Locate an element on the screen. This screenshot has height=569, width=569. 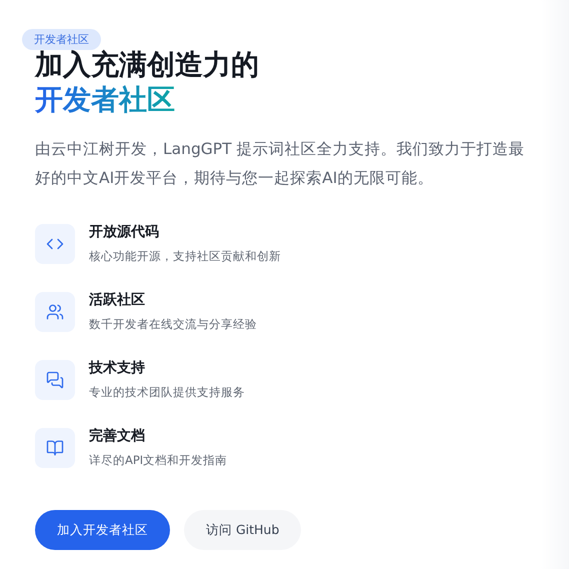
github-button: 访问 GitHub is located at coordinates (243, 530).